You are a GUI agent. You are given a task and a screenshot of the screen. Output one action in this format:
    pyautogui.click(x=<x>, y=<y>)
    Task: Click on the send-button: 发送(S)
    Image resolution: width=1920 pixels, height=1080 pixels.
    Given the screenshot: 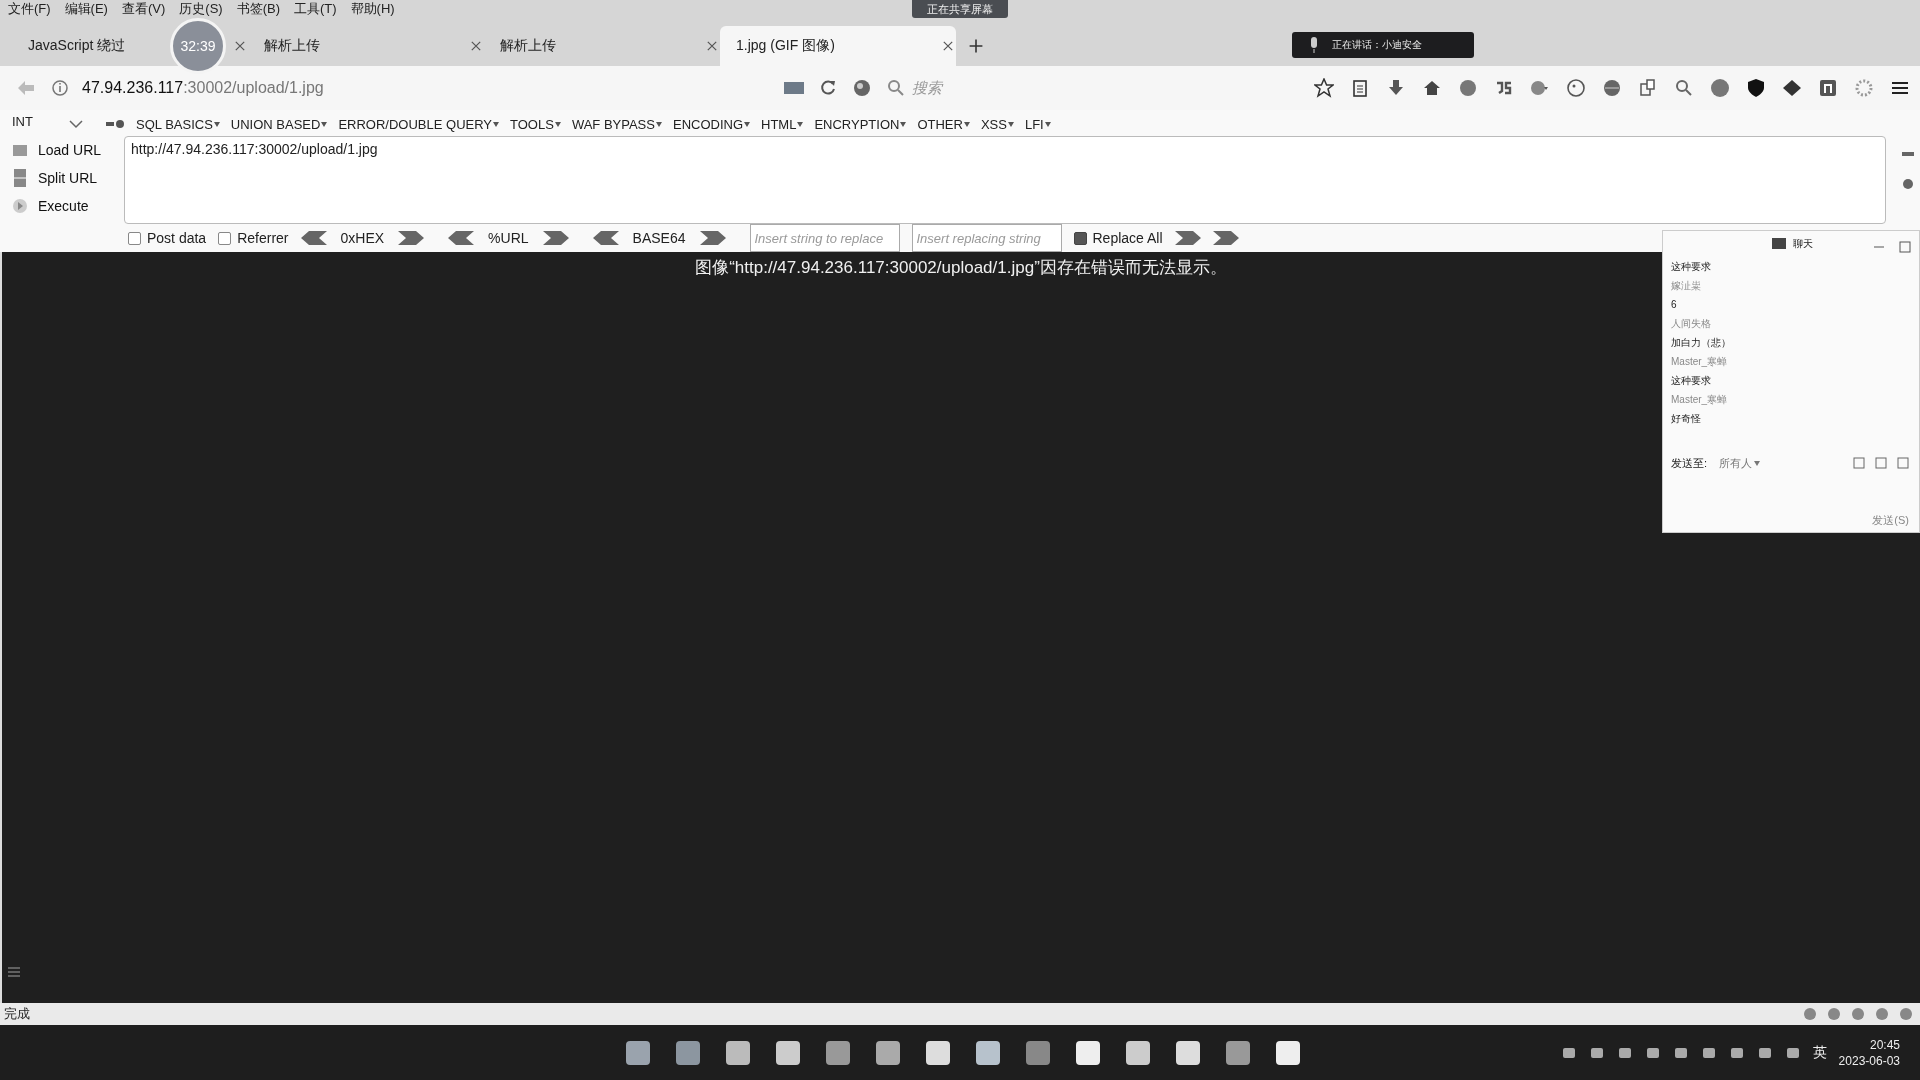 What is the action you would take?
    pyautogui.click(x=1890, y=520)
    